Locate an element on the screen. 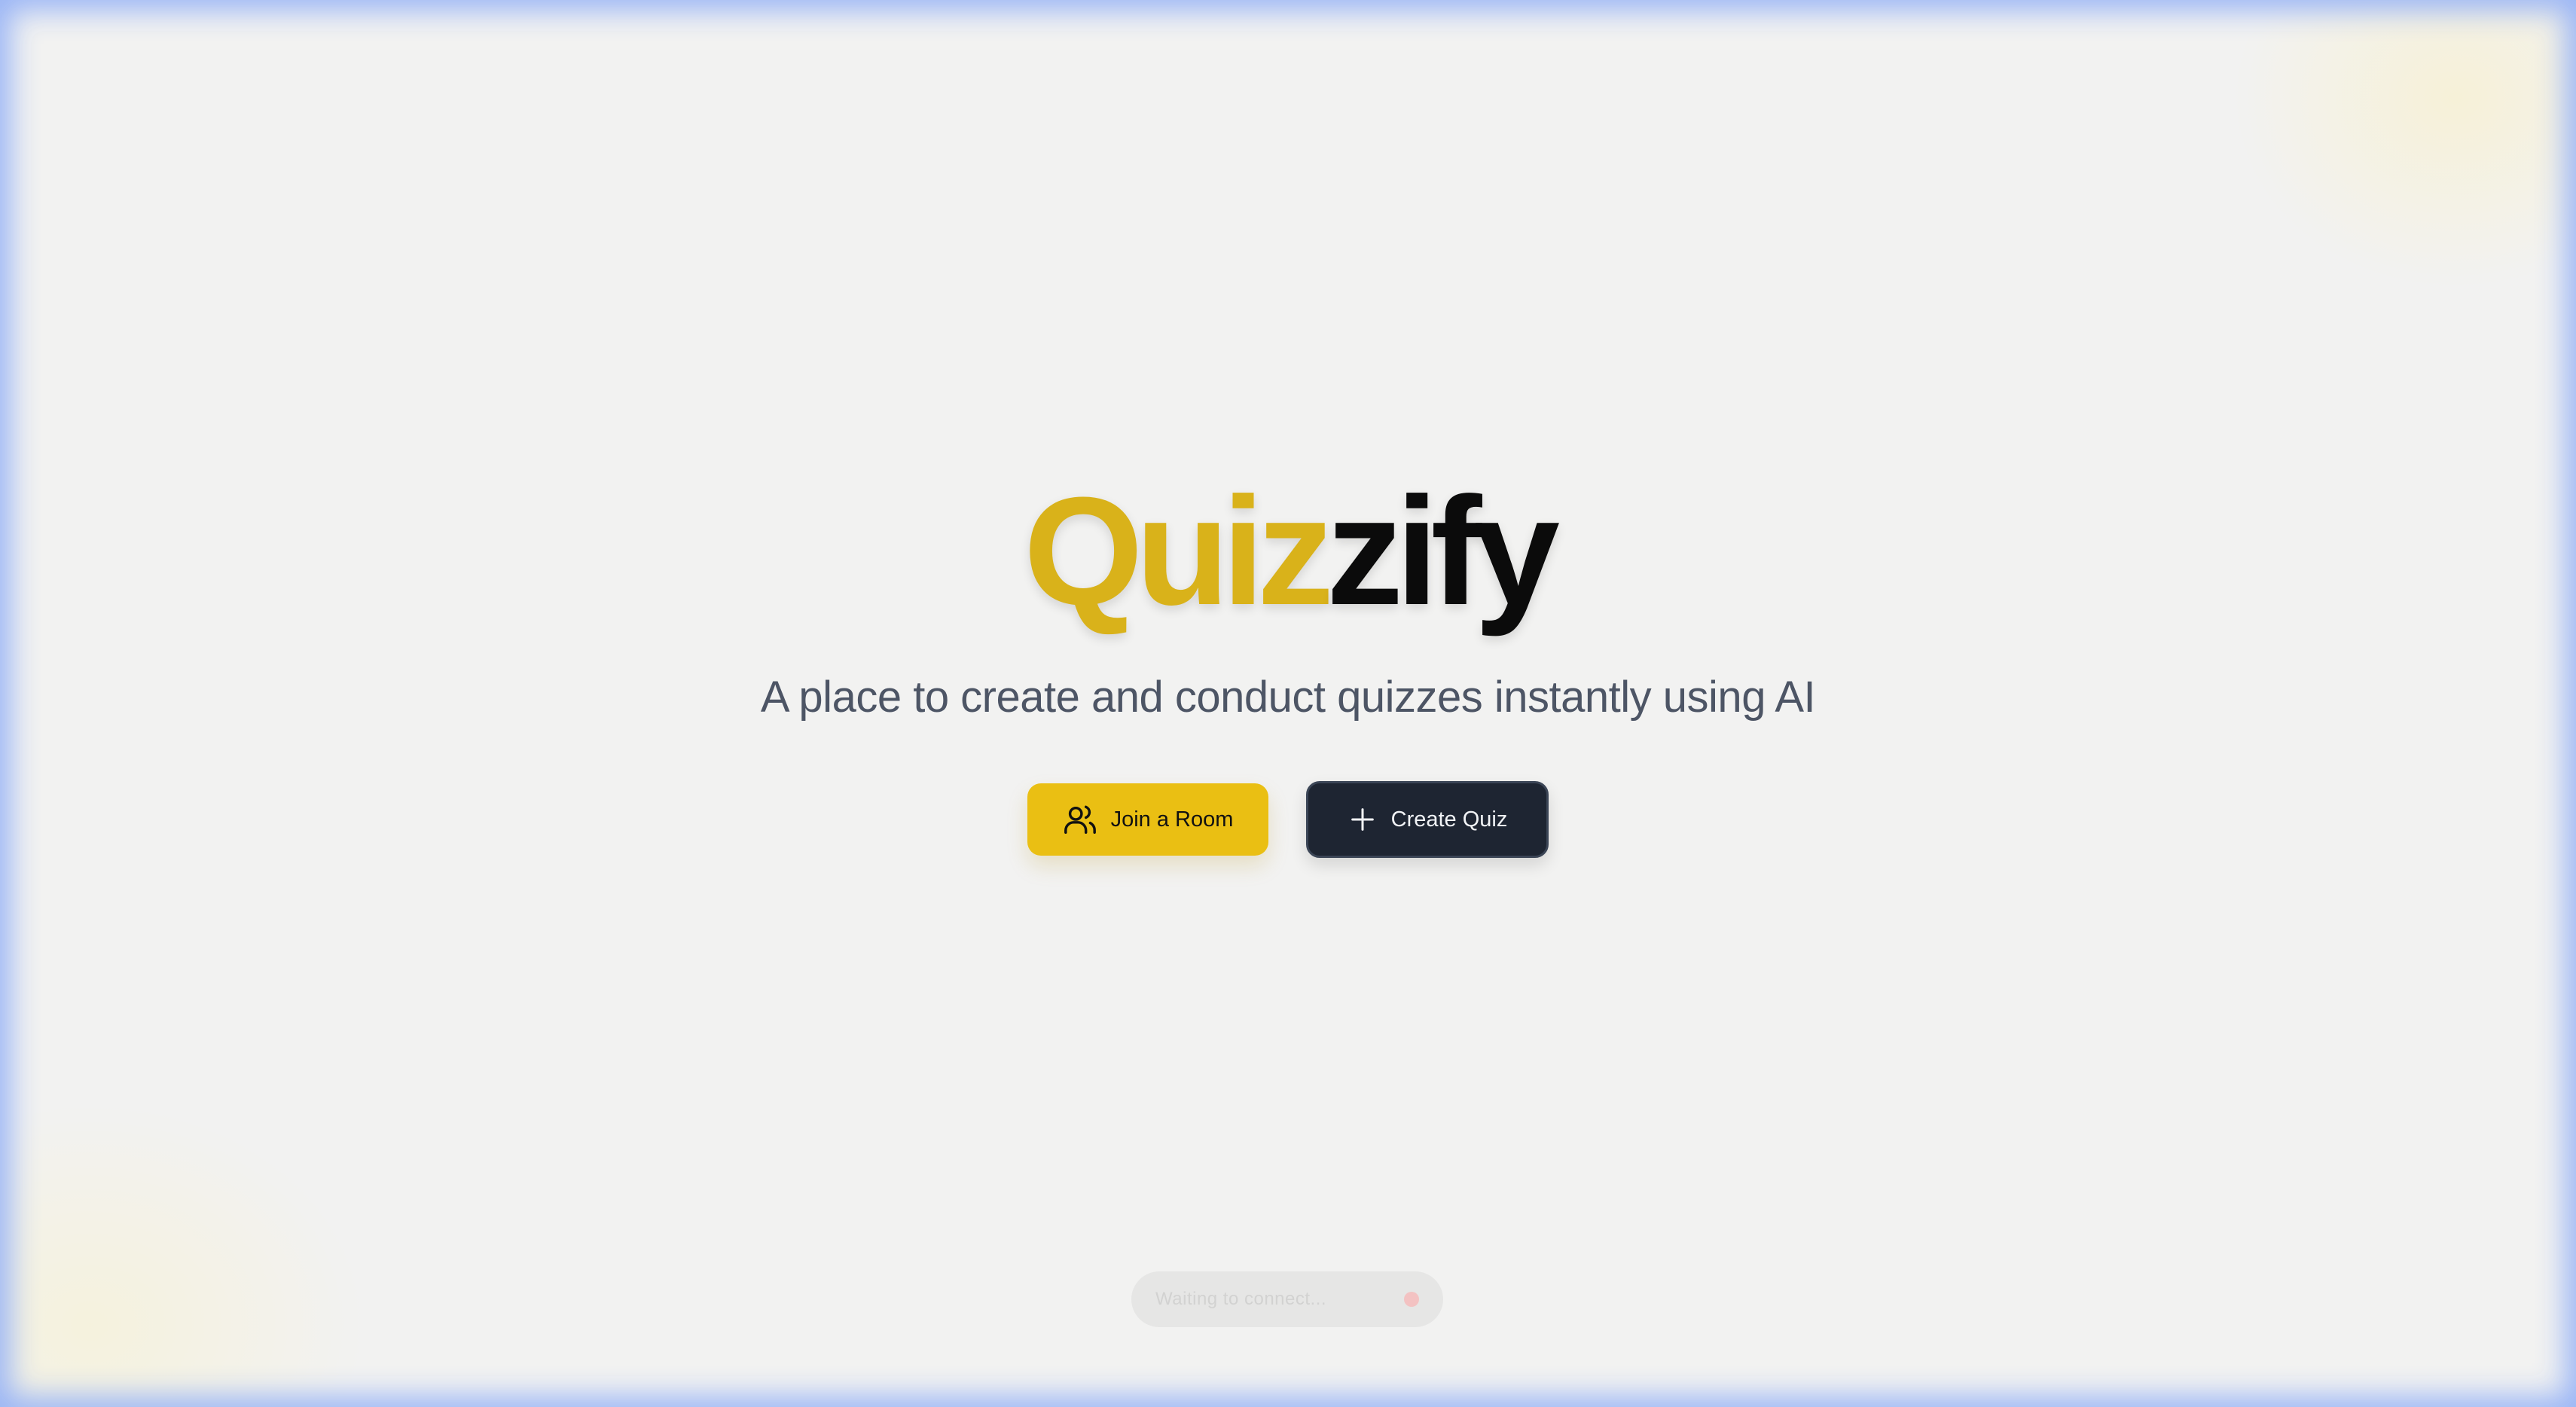  join-room-label: Join a Room is located at coordinates (1172, 819).